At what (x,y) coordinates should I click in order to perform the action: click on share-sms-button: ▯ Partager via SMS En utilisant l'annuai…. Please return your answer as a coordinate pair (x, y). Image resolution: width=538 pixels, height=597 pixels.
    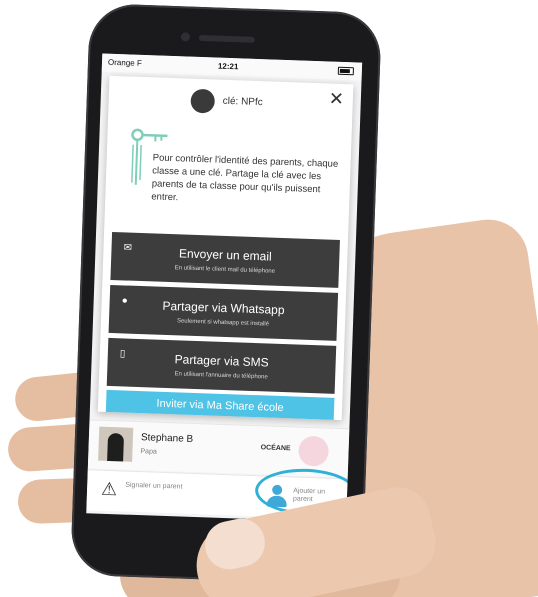
    Looking at the image, I should click on (221, 365).